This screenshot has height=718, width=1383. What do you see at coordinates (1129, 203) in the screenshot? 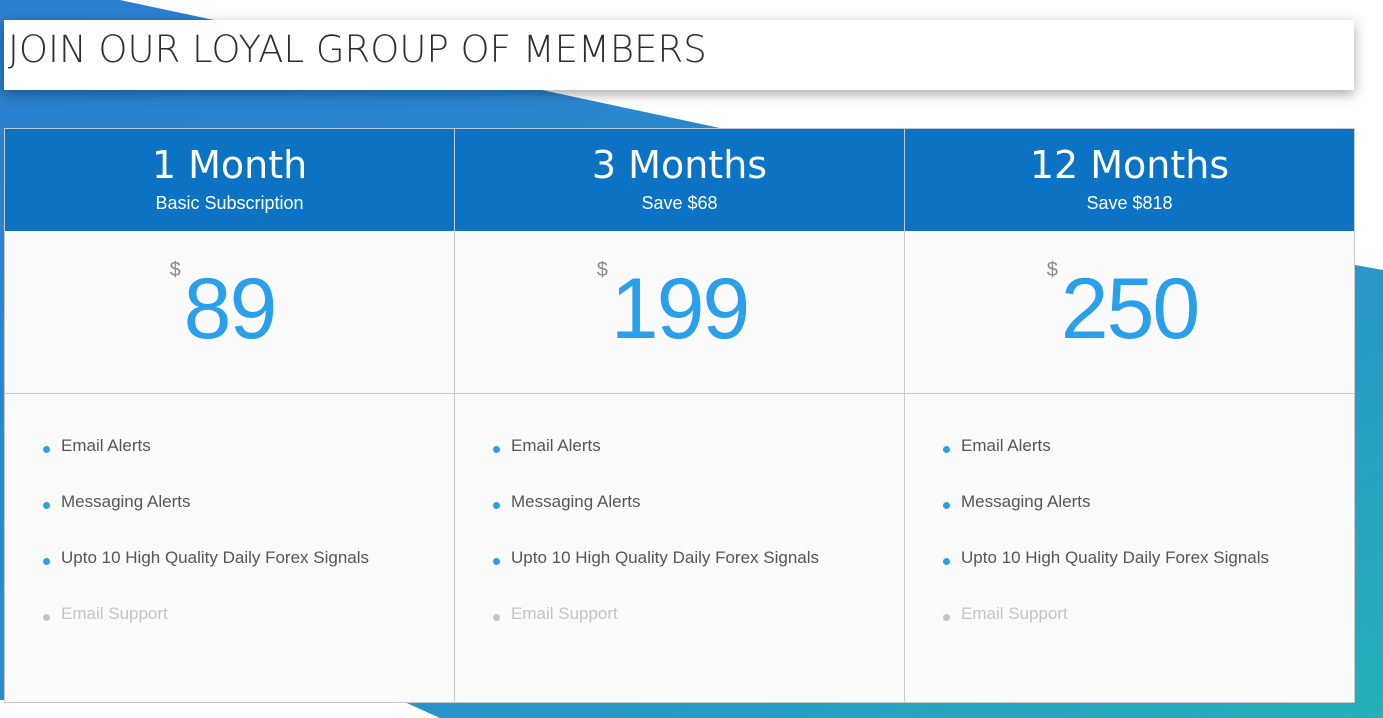
I see `plan-subtitle: Save $818` at bounding box center [1129, 203].